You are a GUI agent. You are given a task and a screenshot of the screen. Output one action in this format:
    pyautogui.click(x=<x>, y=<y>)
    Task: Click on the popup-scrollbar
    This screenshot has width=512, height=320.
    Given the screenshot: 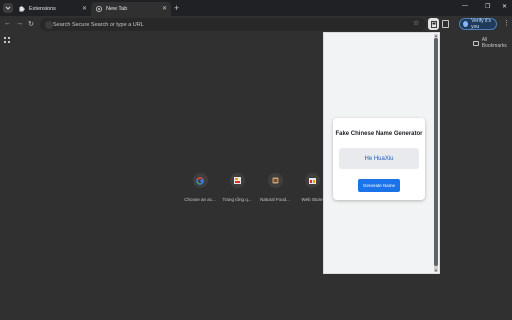 What is the action you would take?
    pyautogui.click(x=436, y=153)
    